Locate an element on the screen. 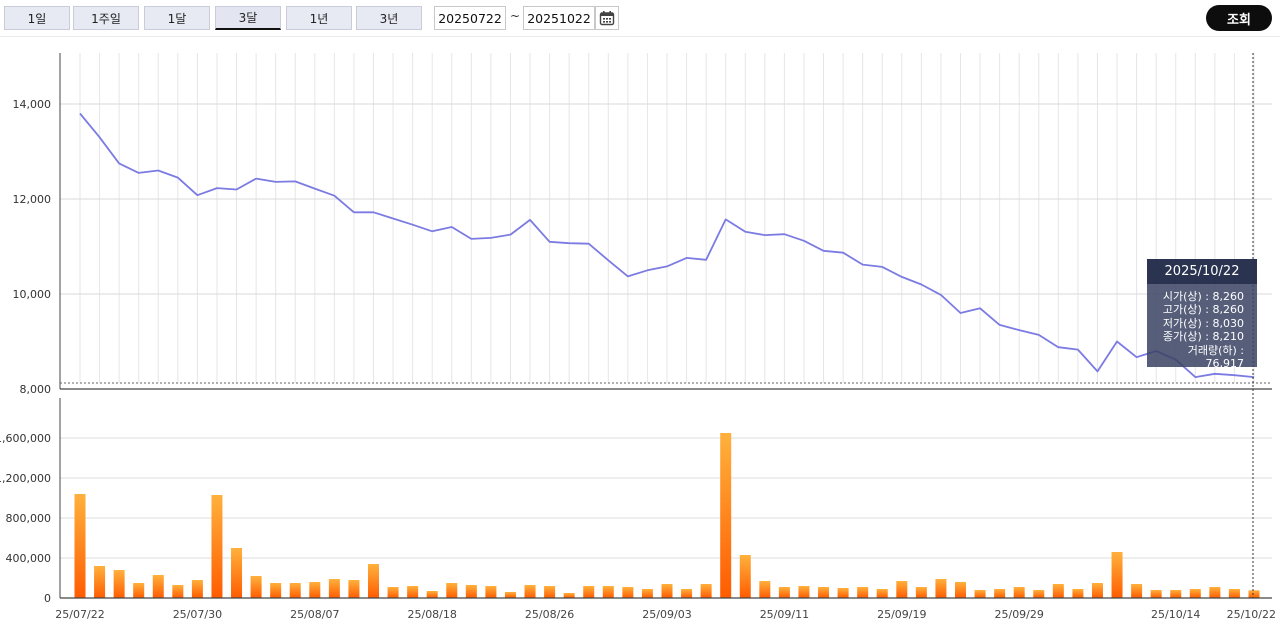 This screenshot has width=1280, height=629. volume-y-tick: 0 is located at coordinates (47, 598).